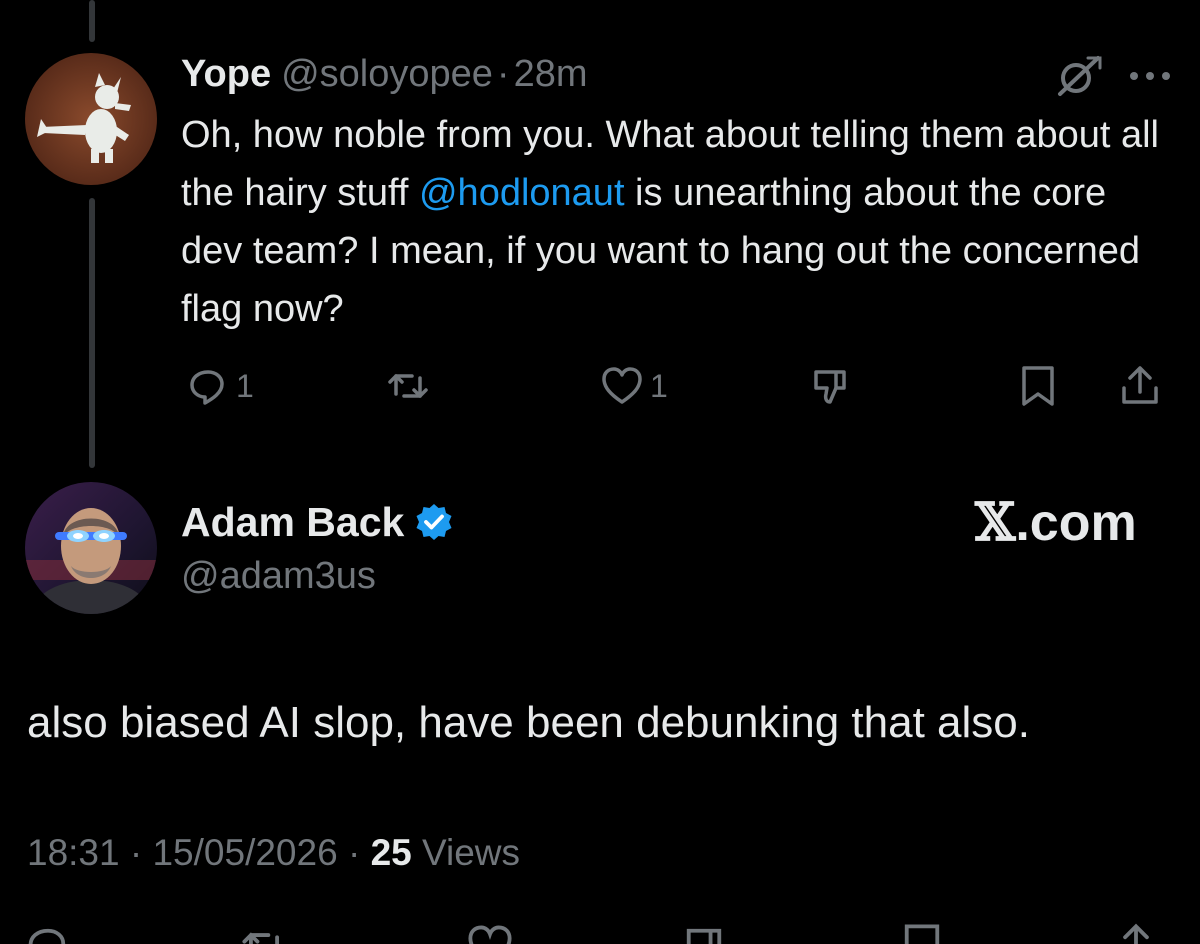  I want to click on avatar-adam-back, so click(91, 548).